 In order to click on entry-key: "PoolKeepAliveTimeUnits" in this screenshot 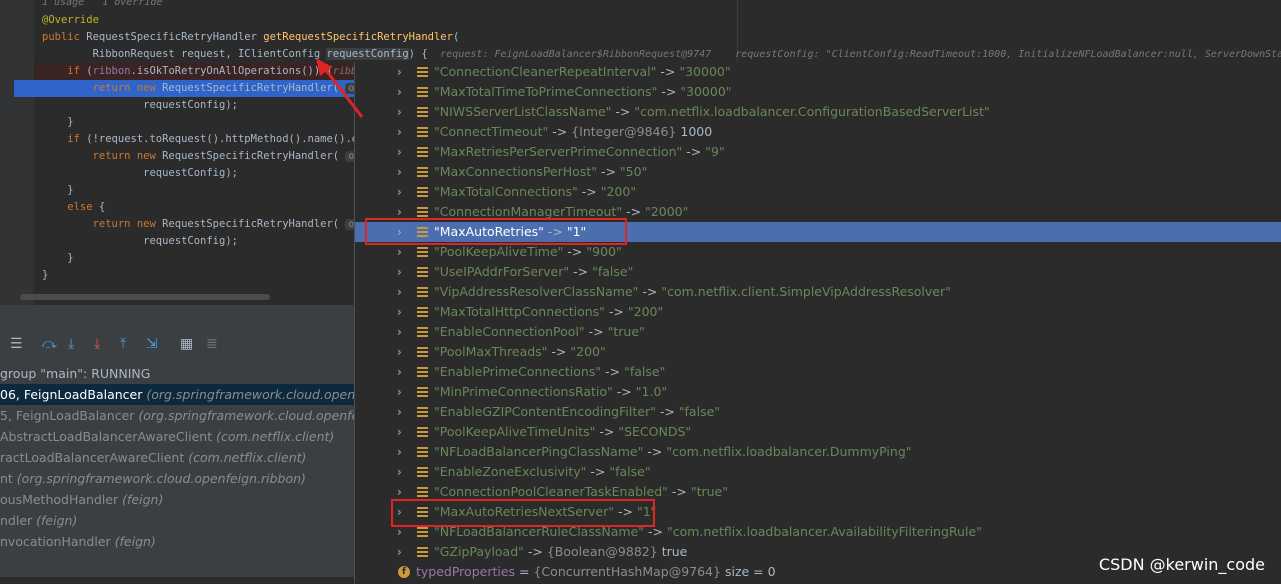, I will do `click(515, 431)`.